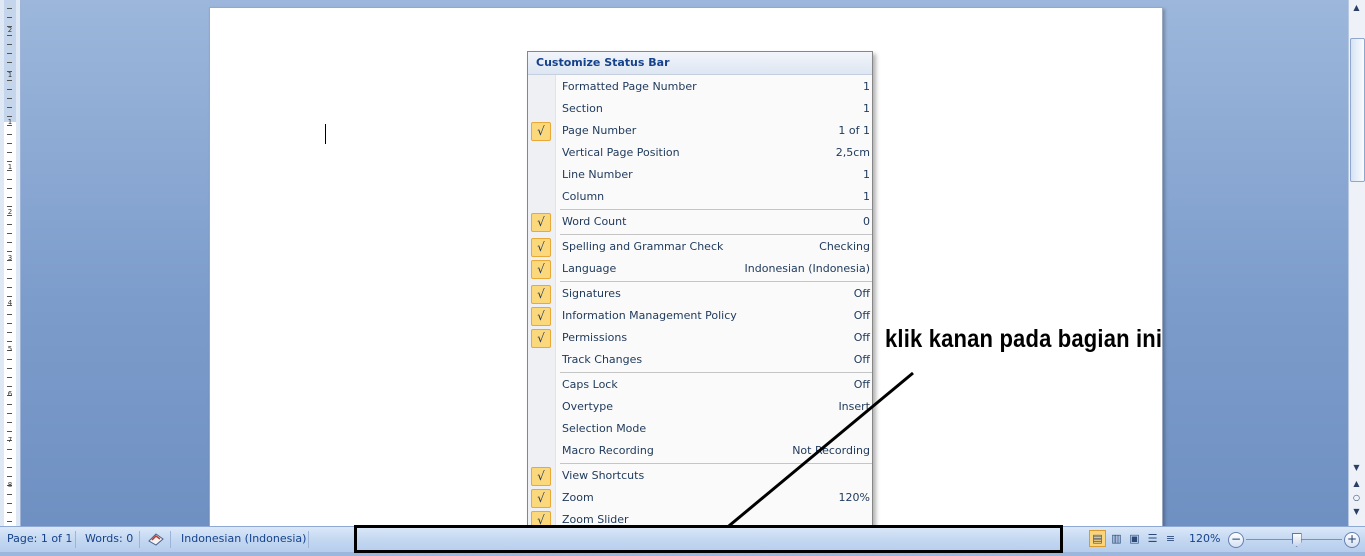 This screenshot has height=556, width=1365. I want to click on menu-item-value: 2,5cm, so click(852, 152).